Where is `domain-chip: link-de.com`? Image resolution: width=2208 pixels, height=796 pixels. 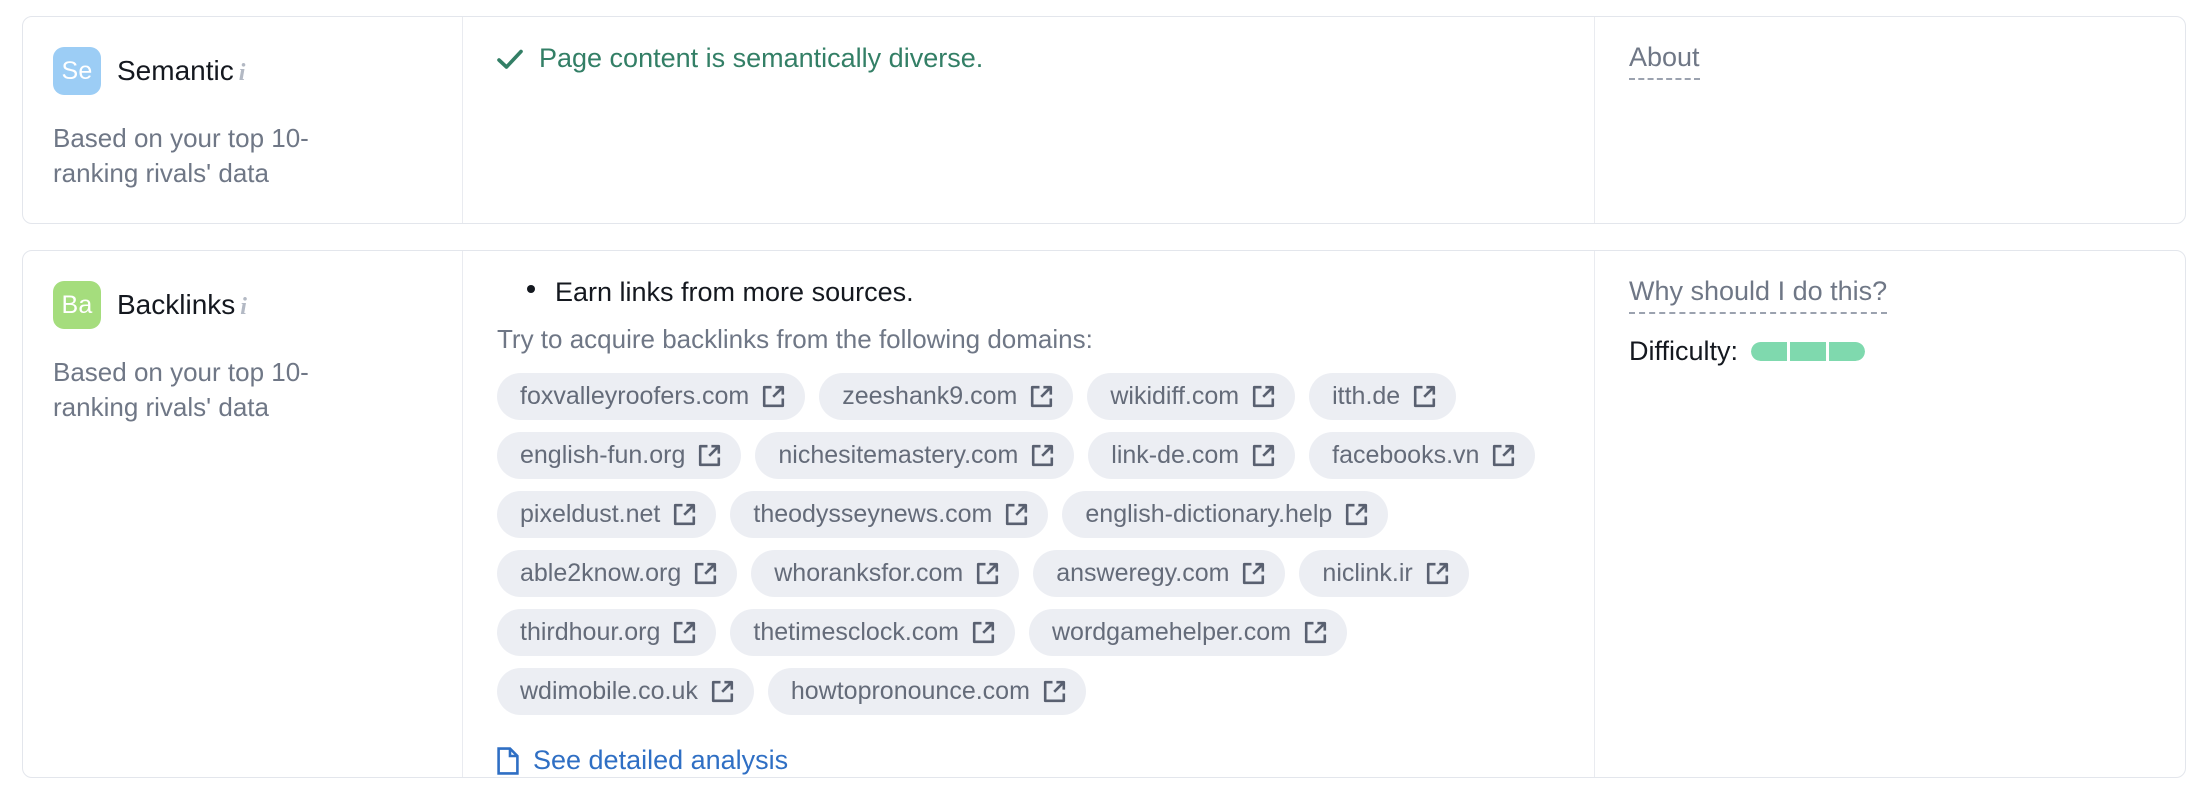
domain-chip: link-de.com is located at coordinates (1192, 455).